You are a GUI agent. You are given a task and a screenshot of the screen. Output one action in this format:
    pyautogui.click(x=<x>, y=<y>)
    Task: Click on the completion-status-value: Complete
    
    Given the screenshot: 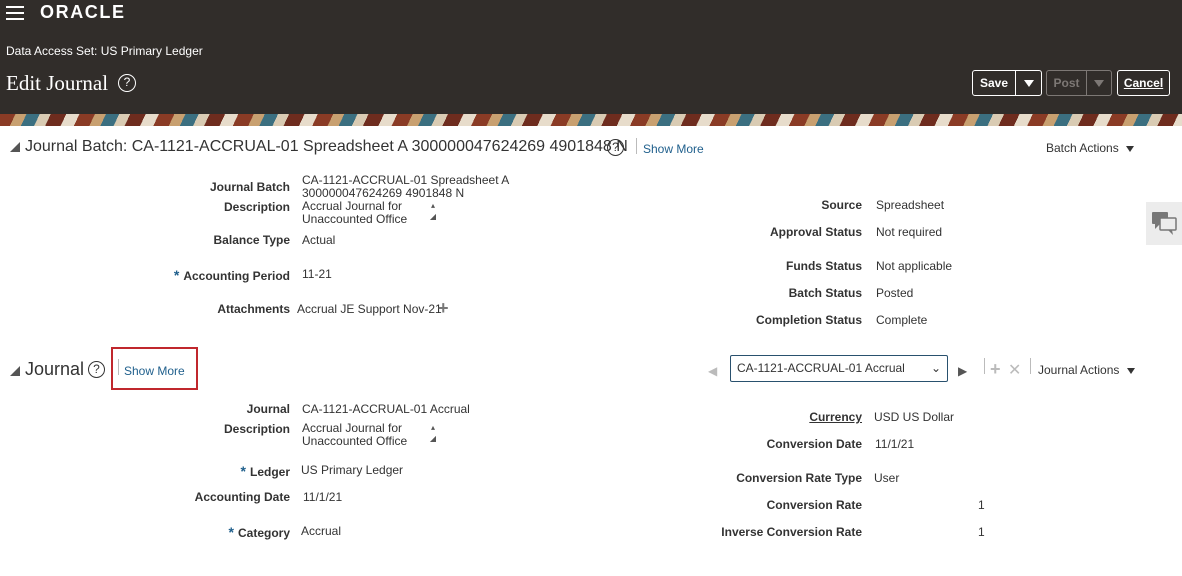 What is the action you would take?
    pyautogui.click(x=902, y=320)
    